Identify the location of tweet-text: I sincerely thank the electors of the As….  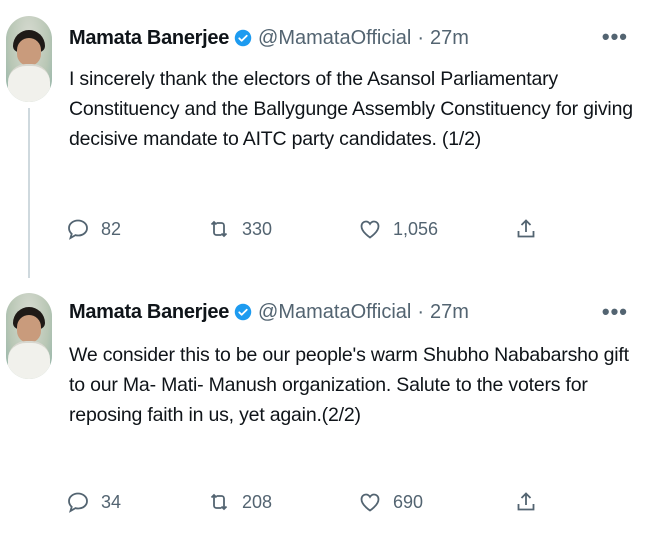
(351, 109).